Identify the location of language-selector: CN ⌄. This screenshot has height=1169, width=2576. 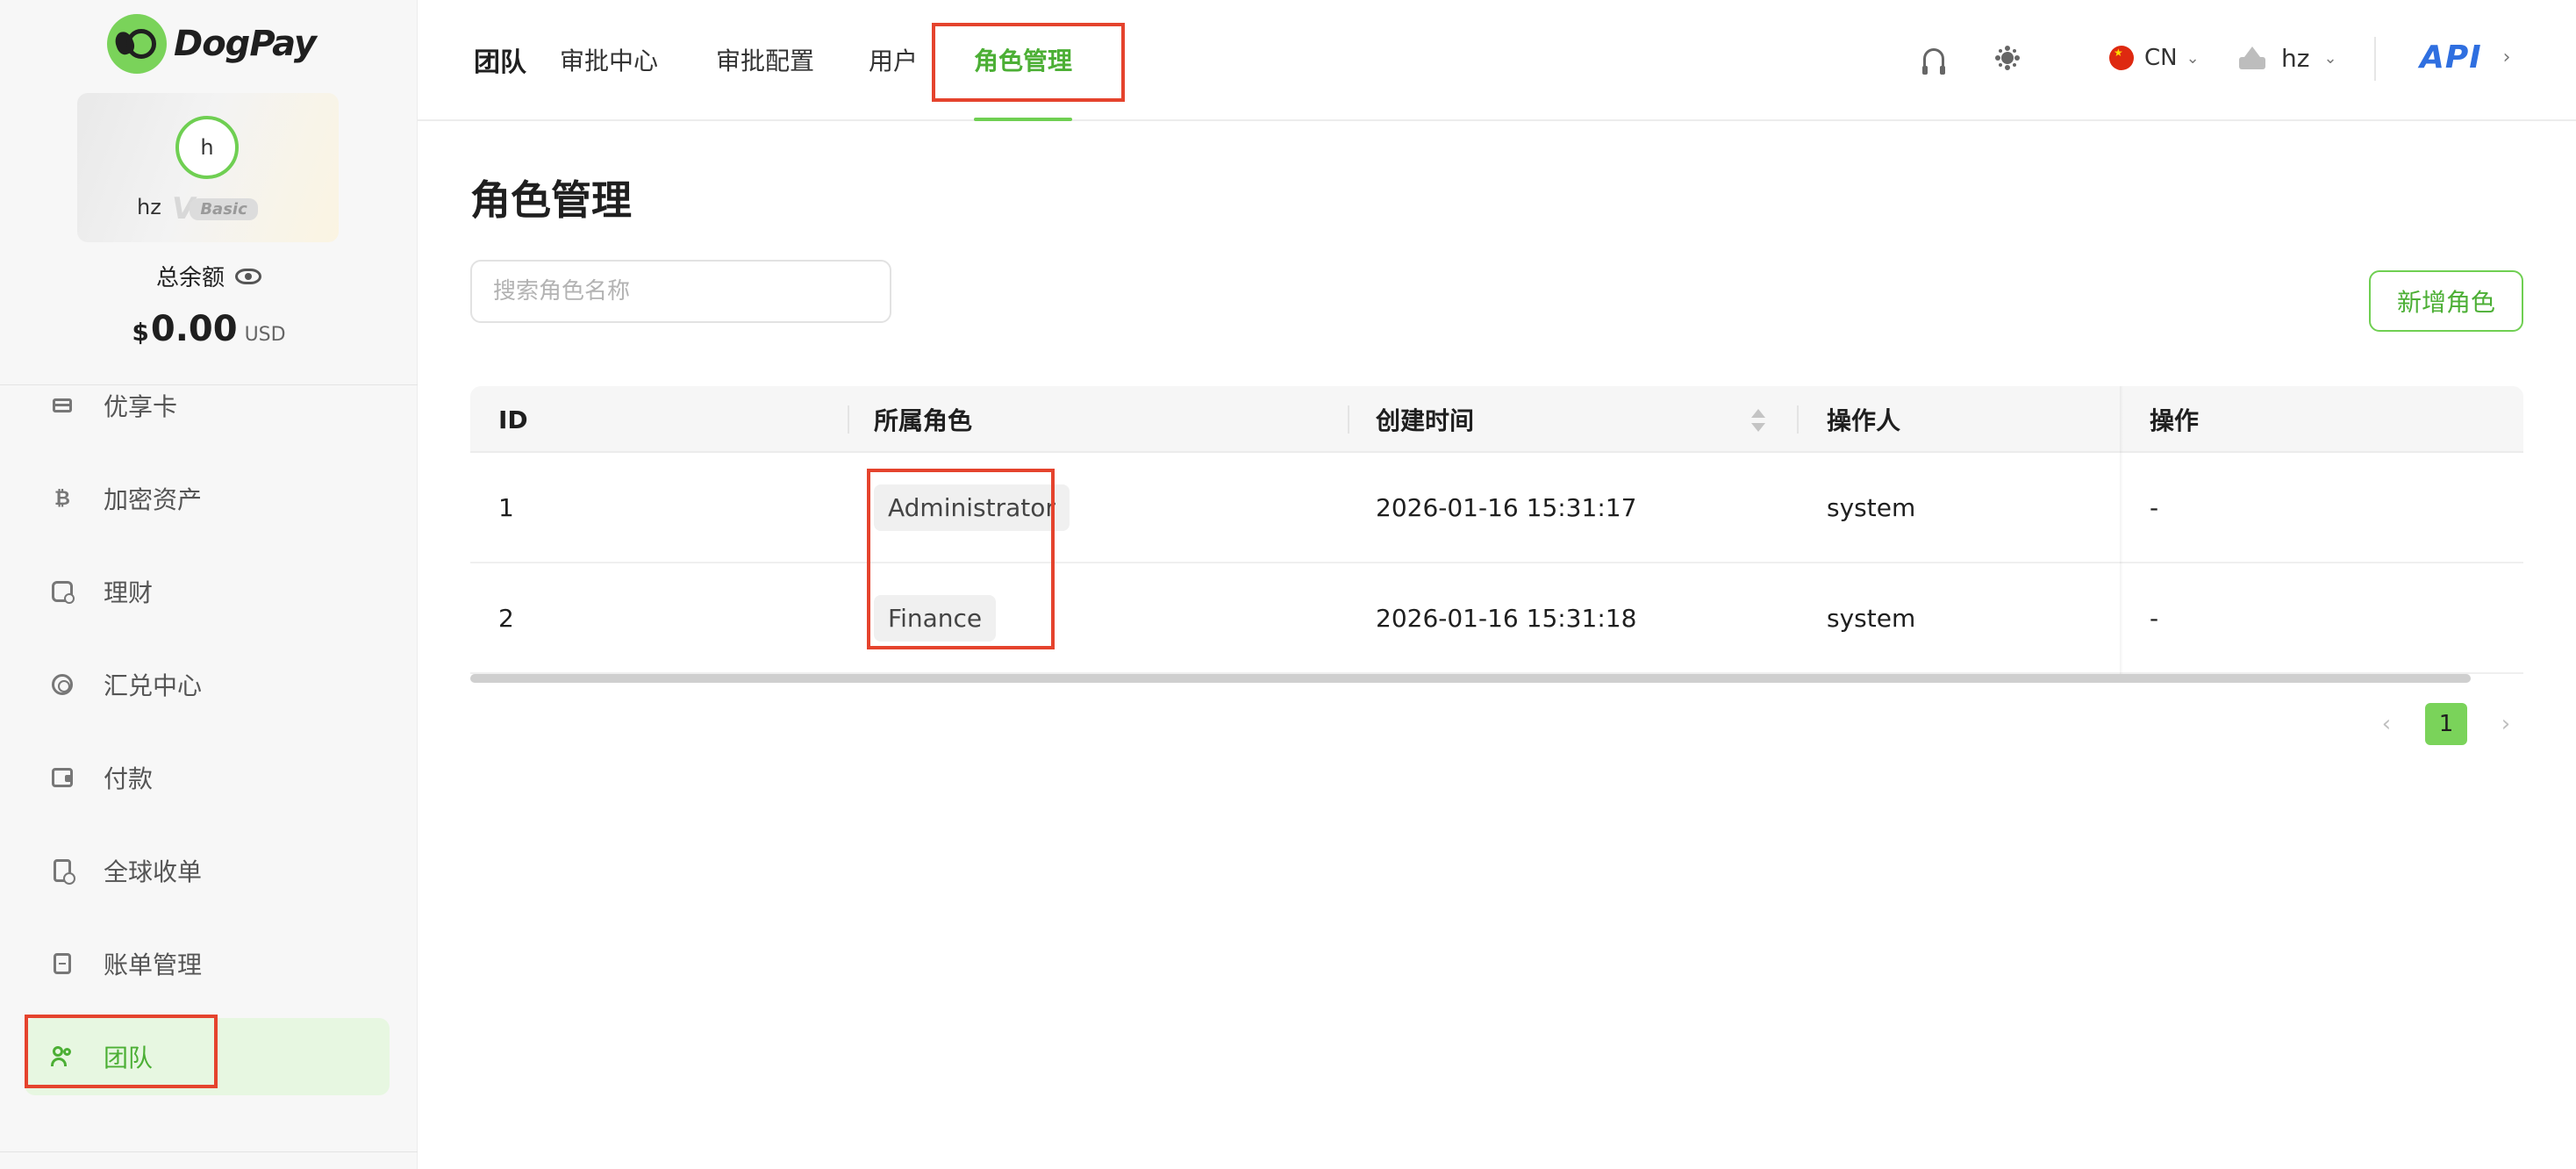
(2154, 57).